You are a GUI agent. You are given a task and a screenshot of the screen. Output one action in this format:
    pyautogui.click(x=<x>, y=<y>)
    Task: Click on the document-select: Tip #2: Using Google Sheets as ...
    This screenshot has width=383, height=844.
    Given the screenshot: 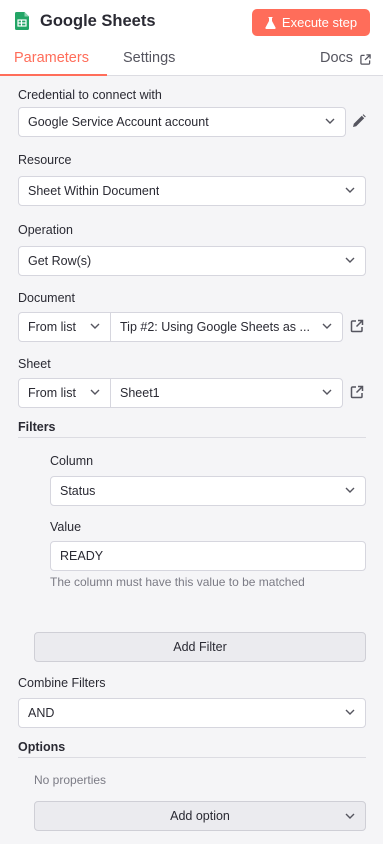 What is the action you would take?
    pyautogui.click(x=226, y=327)
    